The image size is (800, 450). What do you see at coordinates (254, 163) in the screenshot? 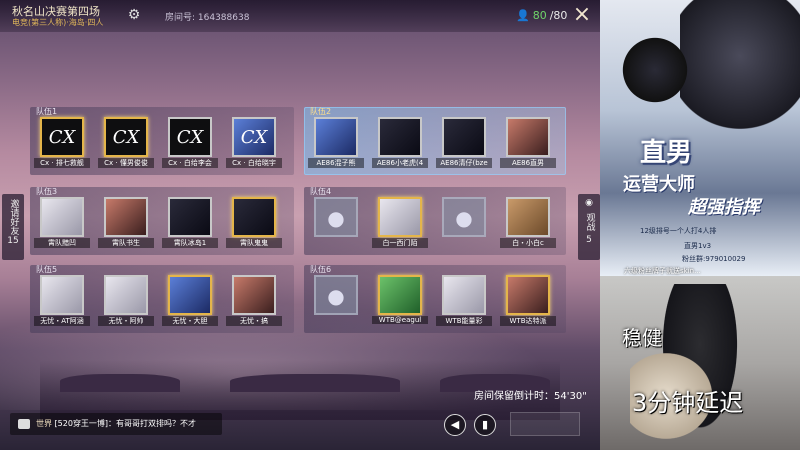
I see `player-name: Cx · 白给晓宇` at bounding box center [254, 163].